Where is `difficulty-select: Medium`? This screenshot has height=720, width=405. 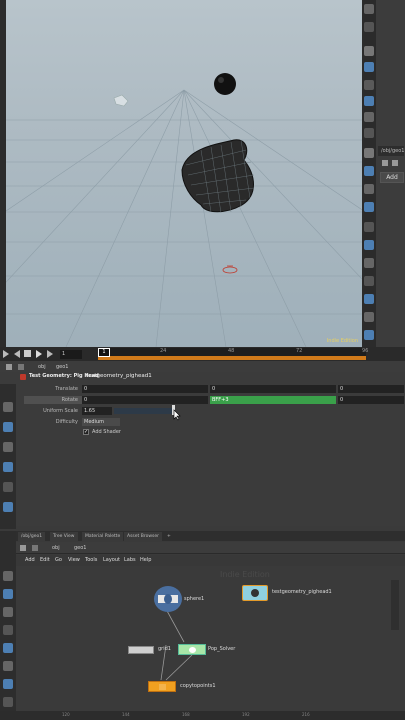 difficulty-select: Medium is located at coordinates (101, 422).